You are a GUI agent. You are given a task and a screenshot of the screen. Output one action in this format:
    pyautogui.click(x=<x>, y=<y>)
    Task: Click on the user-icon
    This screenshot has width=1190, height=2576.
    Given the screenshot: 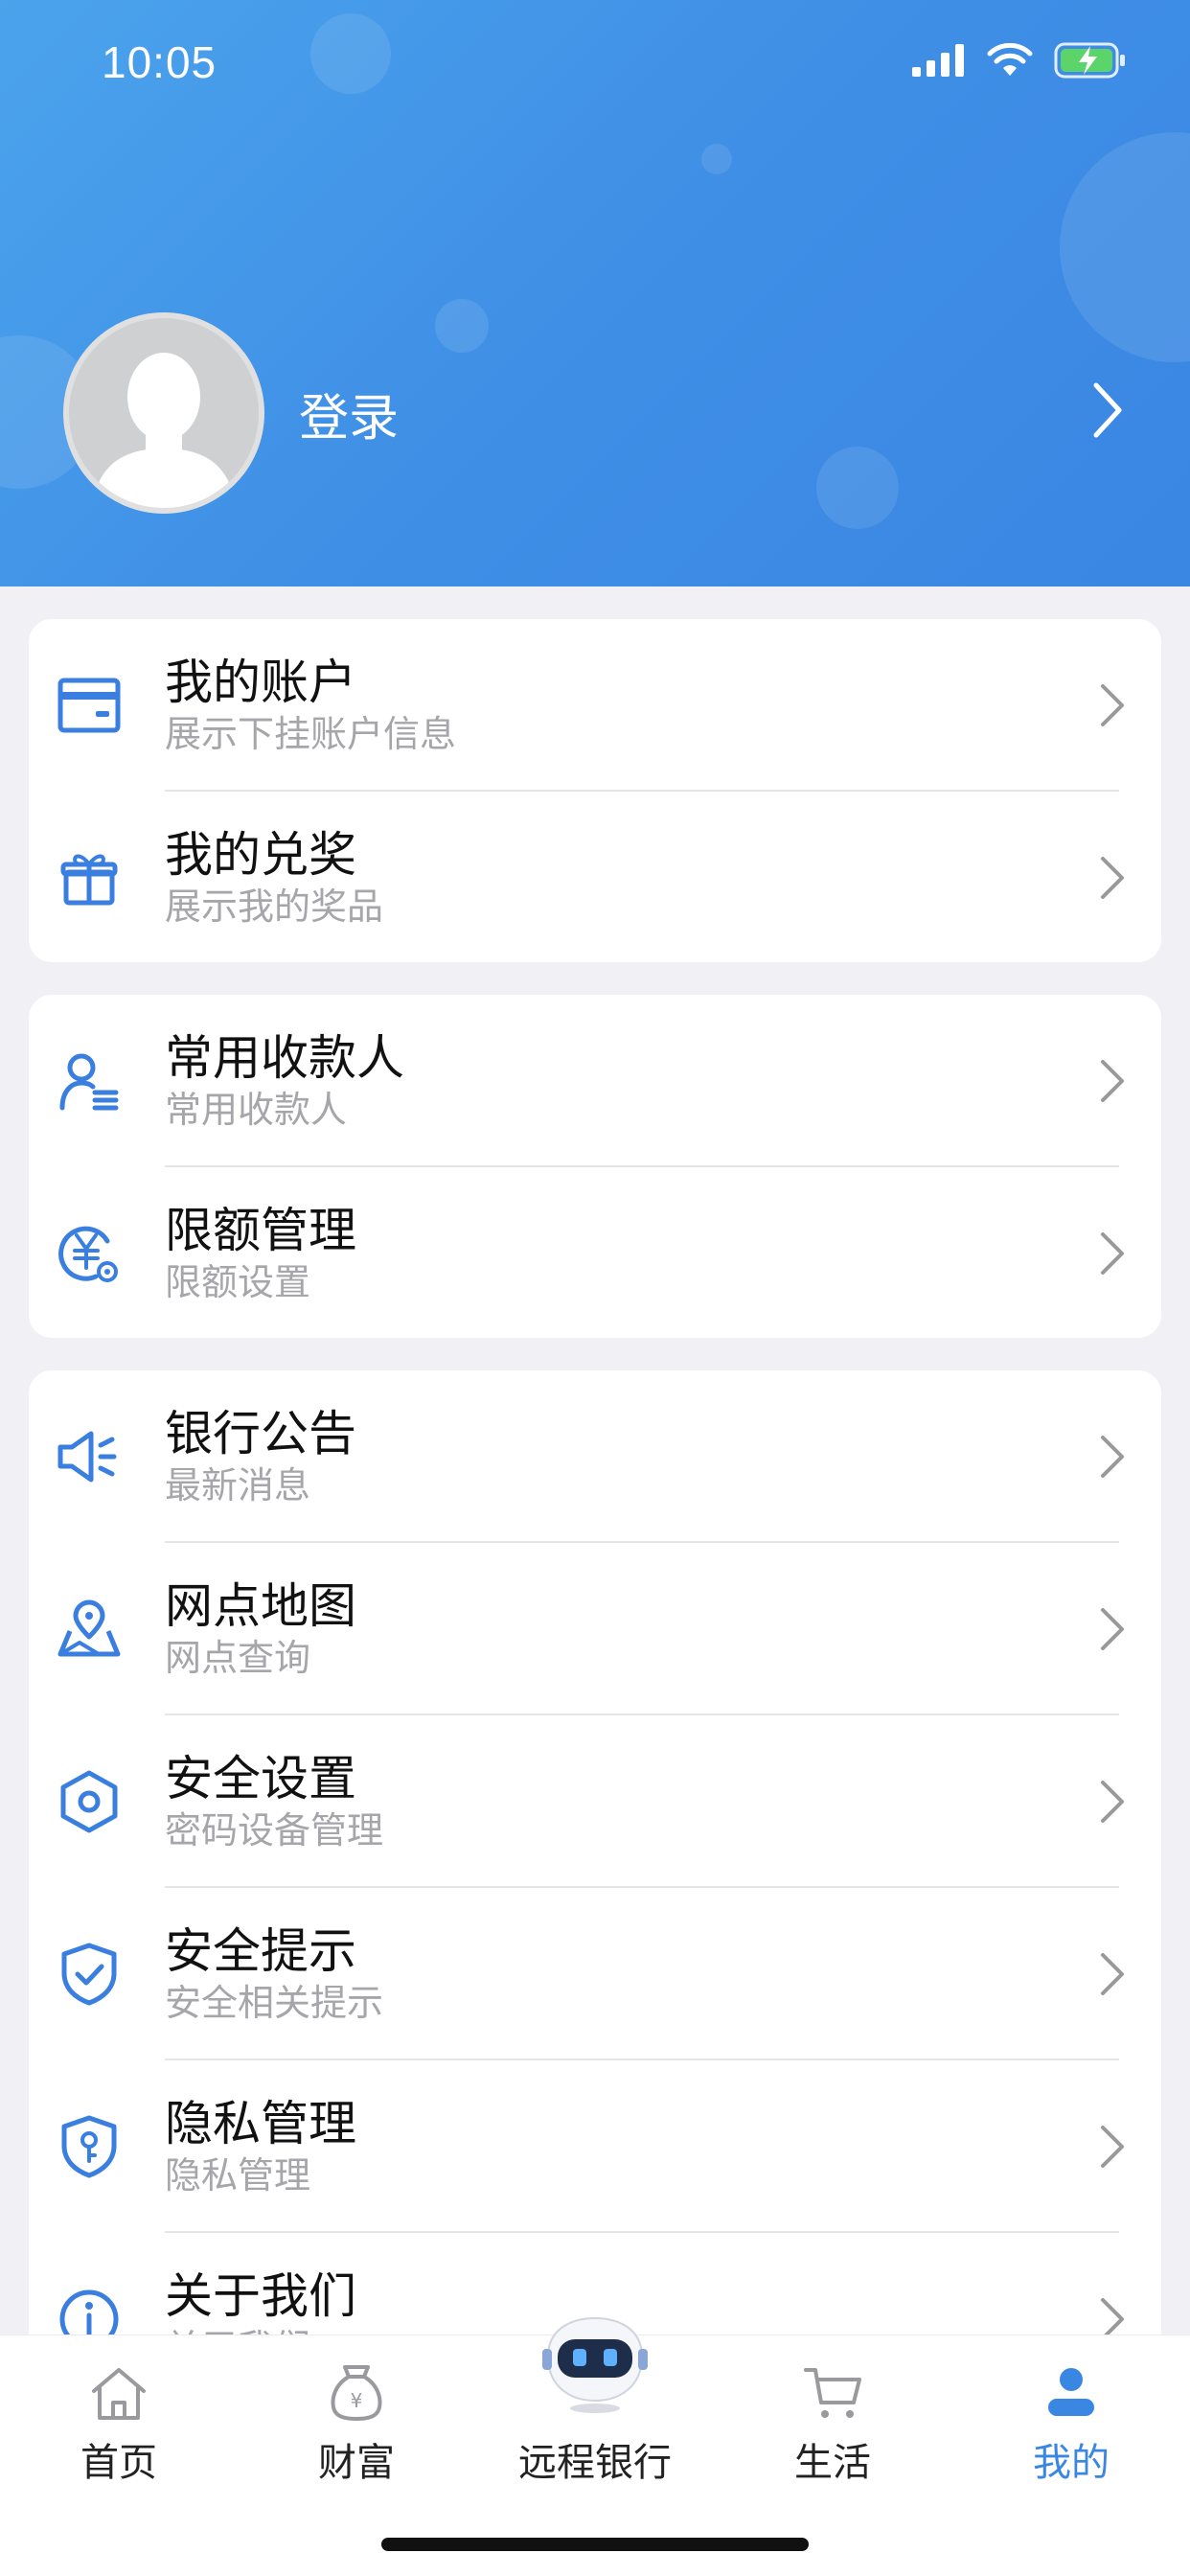 What is the action you would take?
    pyautogui.click(x=1071, y=2392)
    